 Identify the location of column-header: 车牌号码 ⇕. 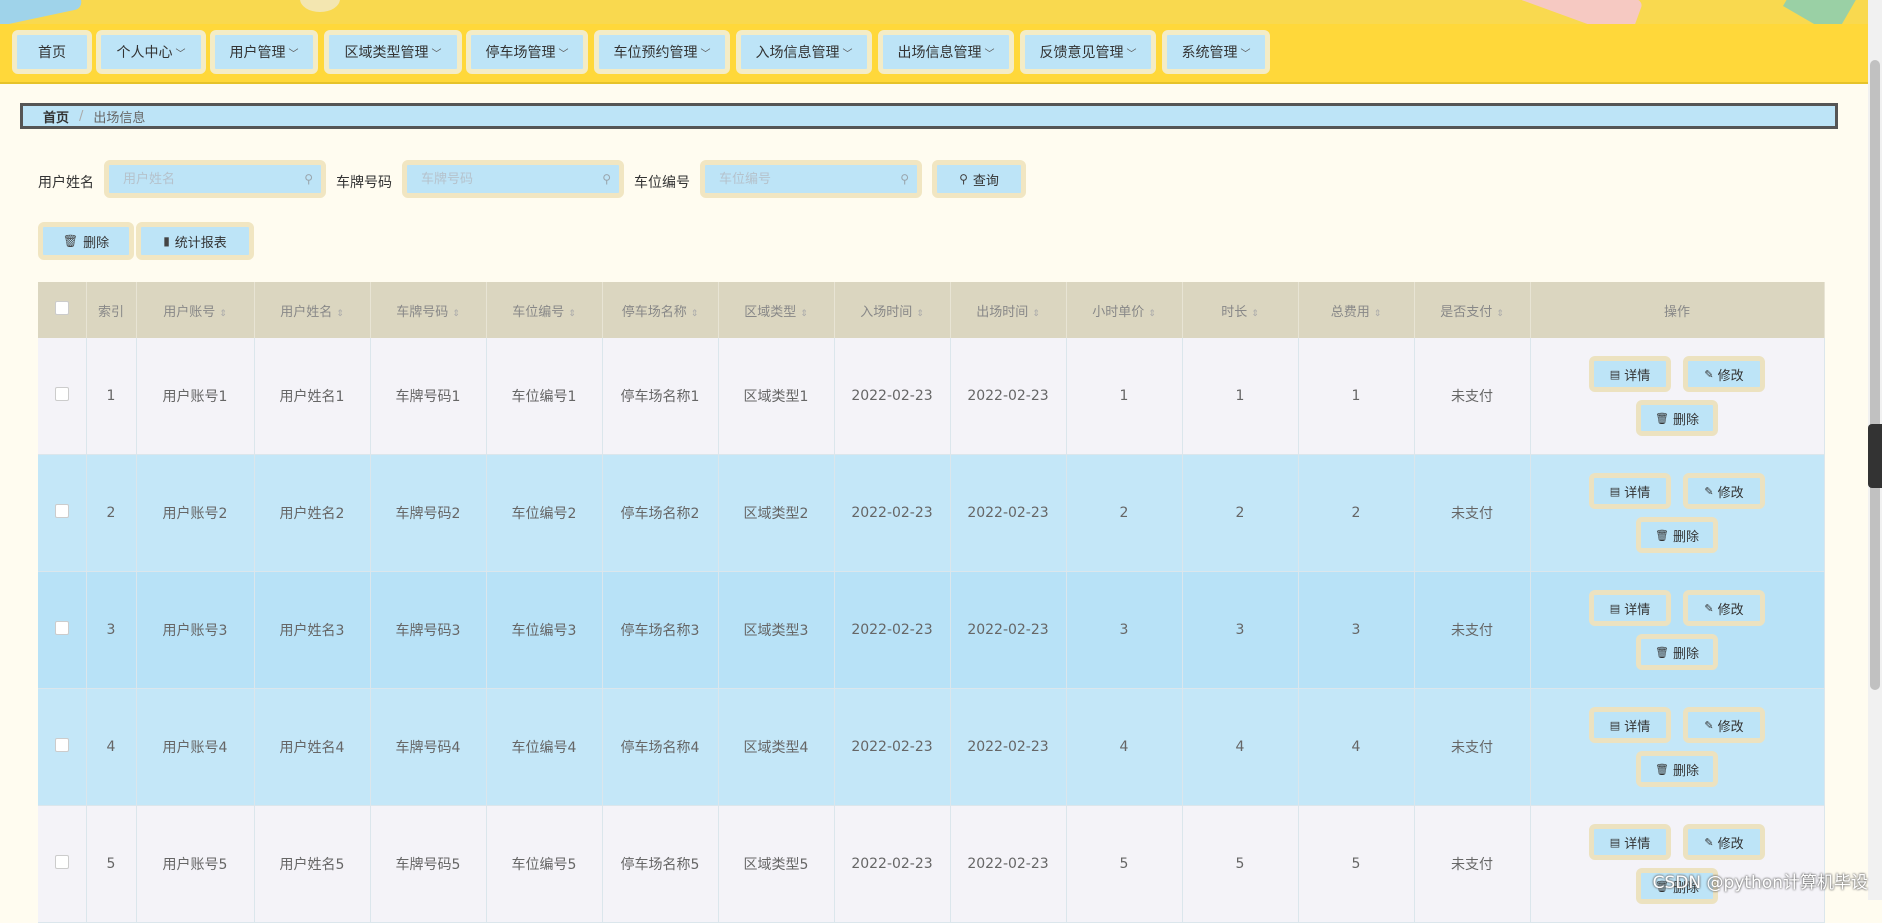
(428, 310).